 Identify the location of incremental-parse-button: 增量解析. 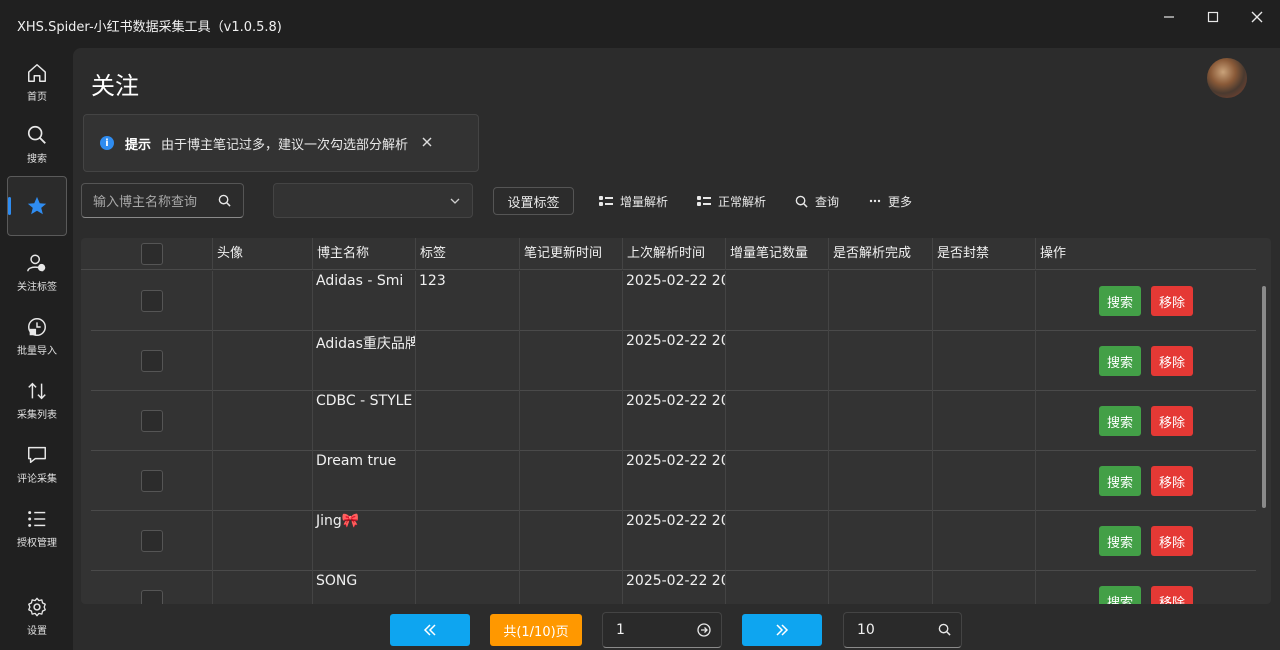
(633, 201).